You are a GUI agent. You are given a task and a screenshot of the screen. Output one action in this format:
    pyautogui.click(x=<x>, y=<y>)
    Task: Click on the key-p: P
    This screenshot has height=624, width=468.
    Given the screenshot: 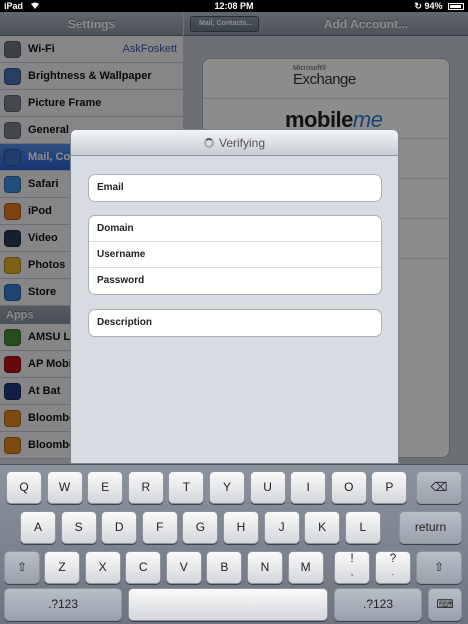 What is the action you would take?
    pyautogui.click(x=389, y=487)
    